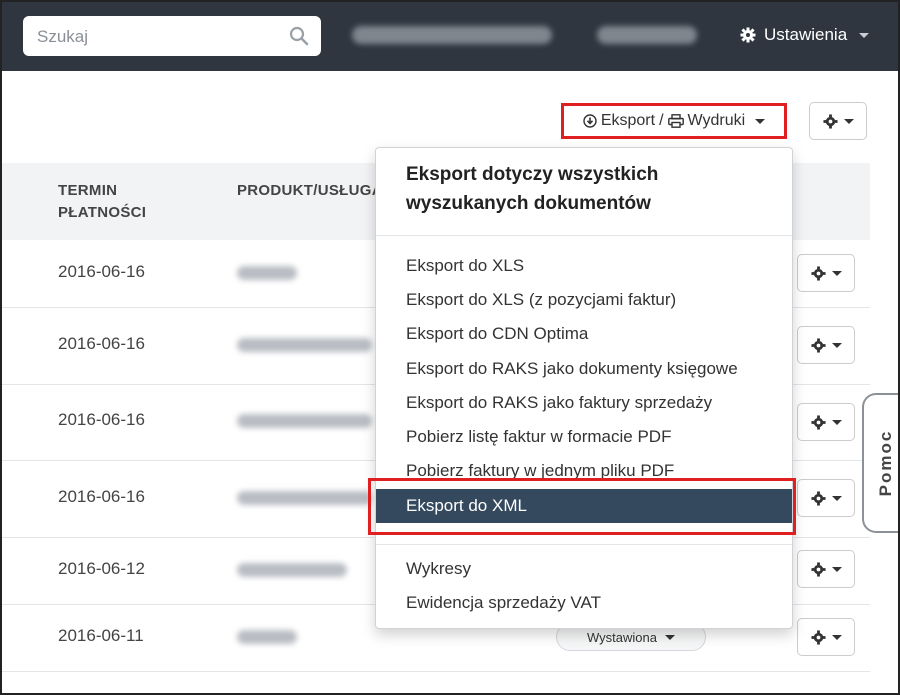  I want to click on search-input, so click(162, 37).